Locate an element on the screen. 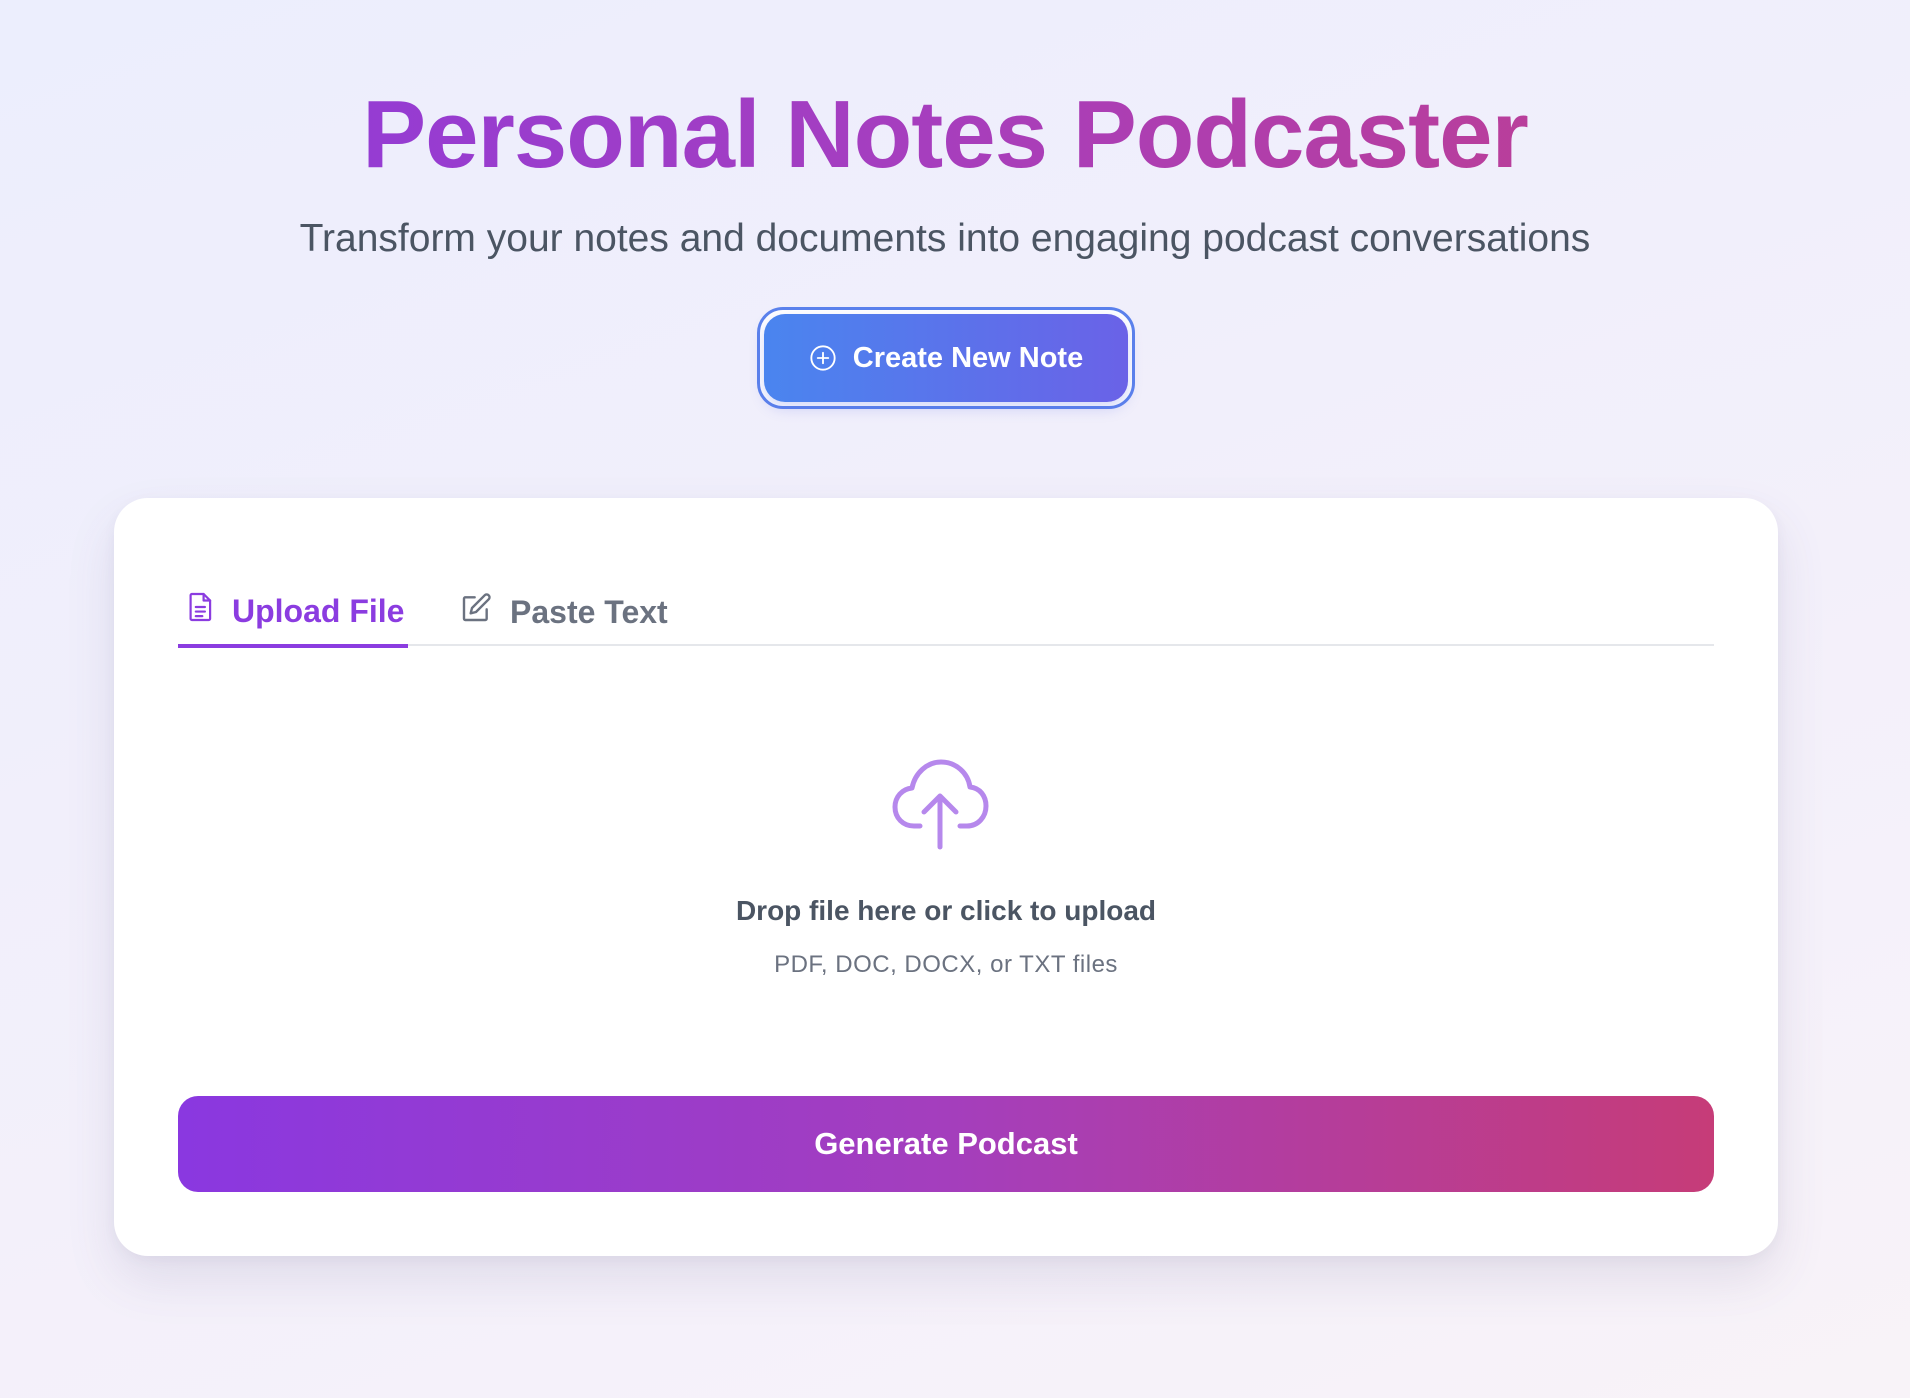  document-icon is located at coordinates (201, 611).